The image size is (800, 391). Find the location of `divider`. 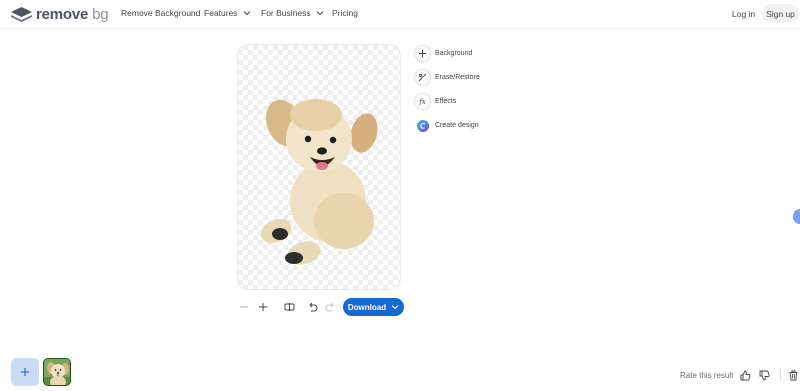

divider is located at coordinates (780, 375).